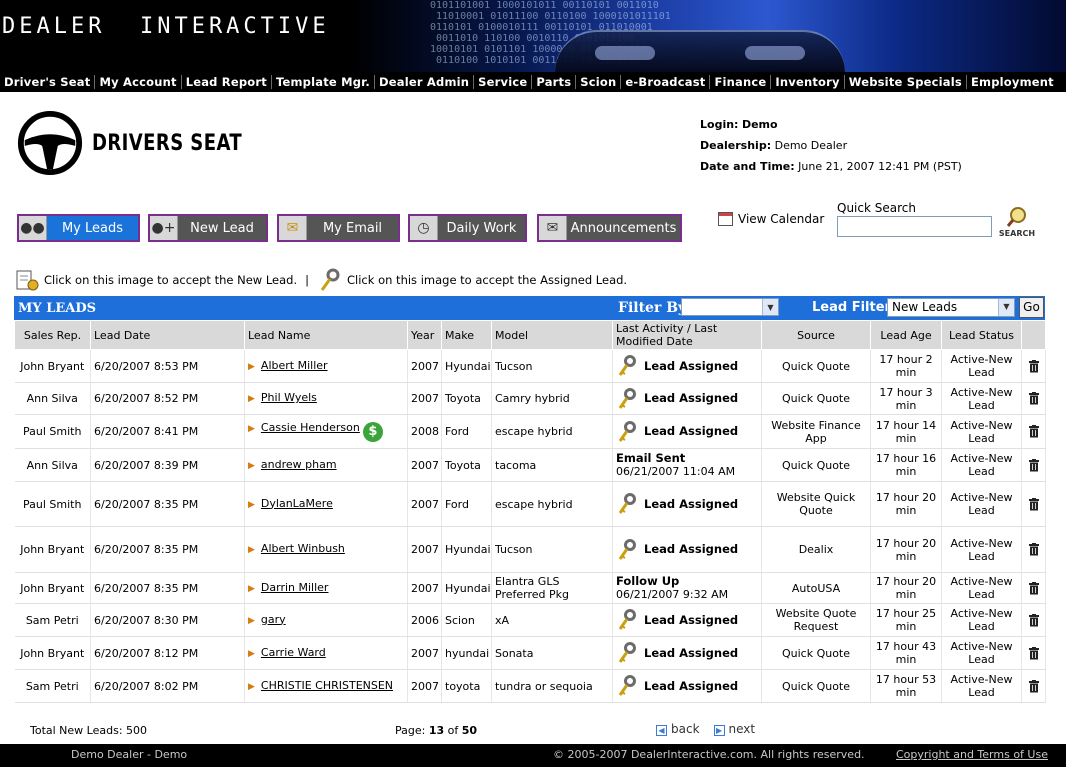  Describe the element at coordinates (294, 365) in the screenshot. I see `lead-name-link: Albert Miller` at that location.